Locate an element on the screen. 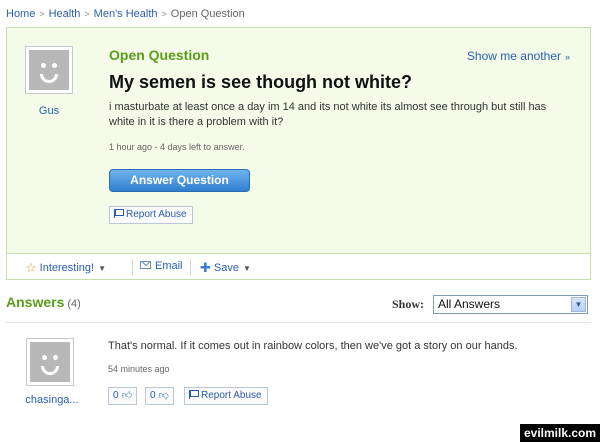 This screenshot has height=442, width=600. answer-meta: 54 minutes ago is located at coordinates (139, 369).